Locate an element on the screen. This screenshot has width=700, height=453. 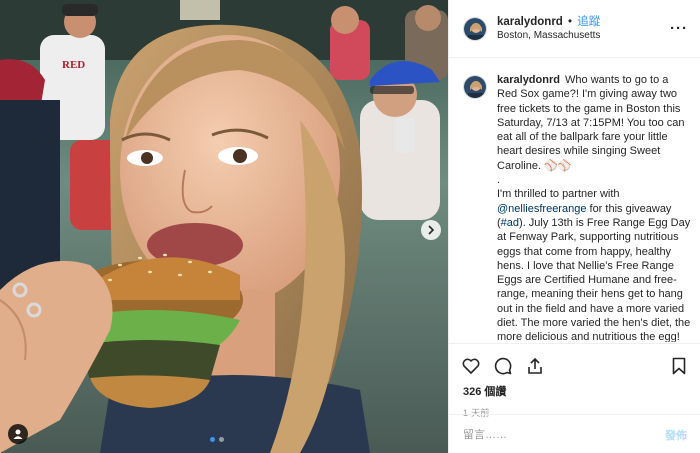
comment-icon is located at coordinates (503, 366).